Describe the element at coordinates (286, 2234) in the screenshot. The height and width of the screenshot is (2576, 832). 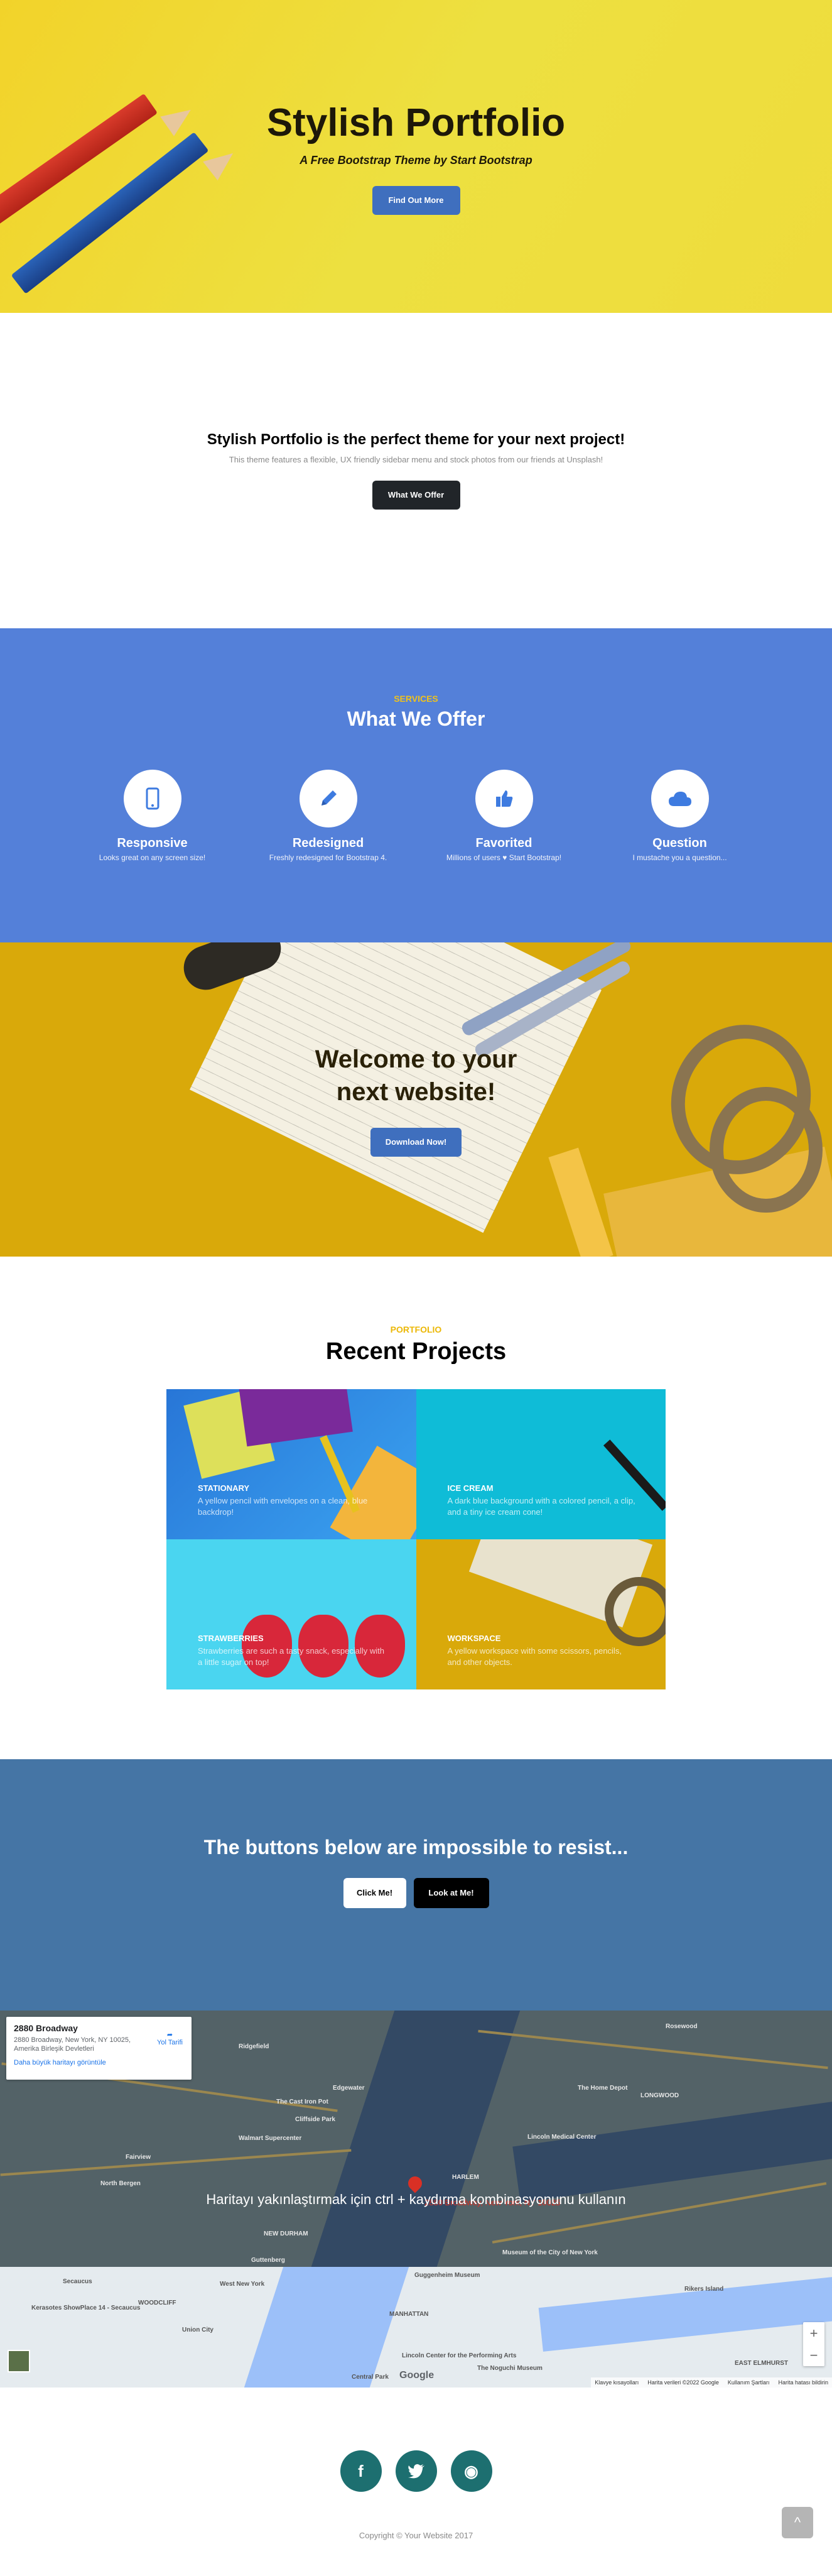
I see `map-label: NEW DURHAM` at that location.